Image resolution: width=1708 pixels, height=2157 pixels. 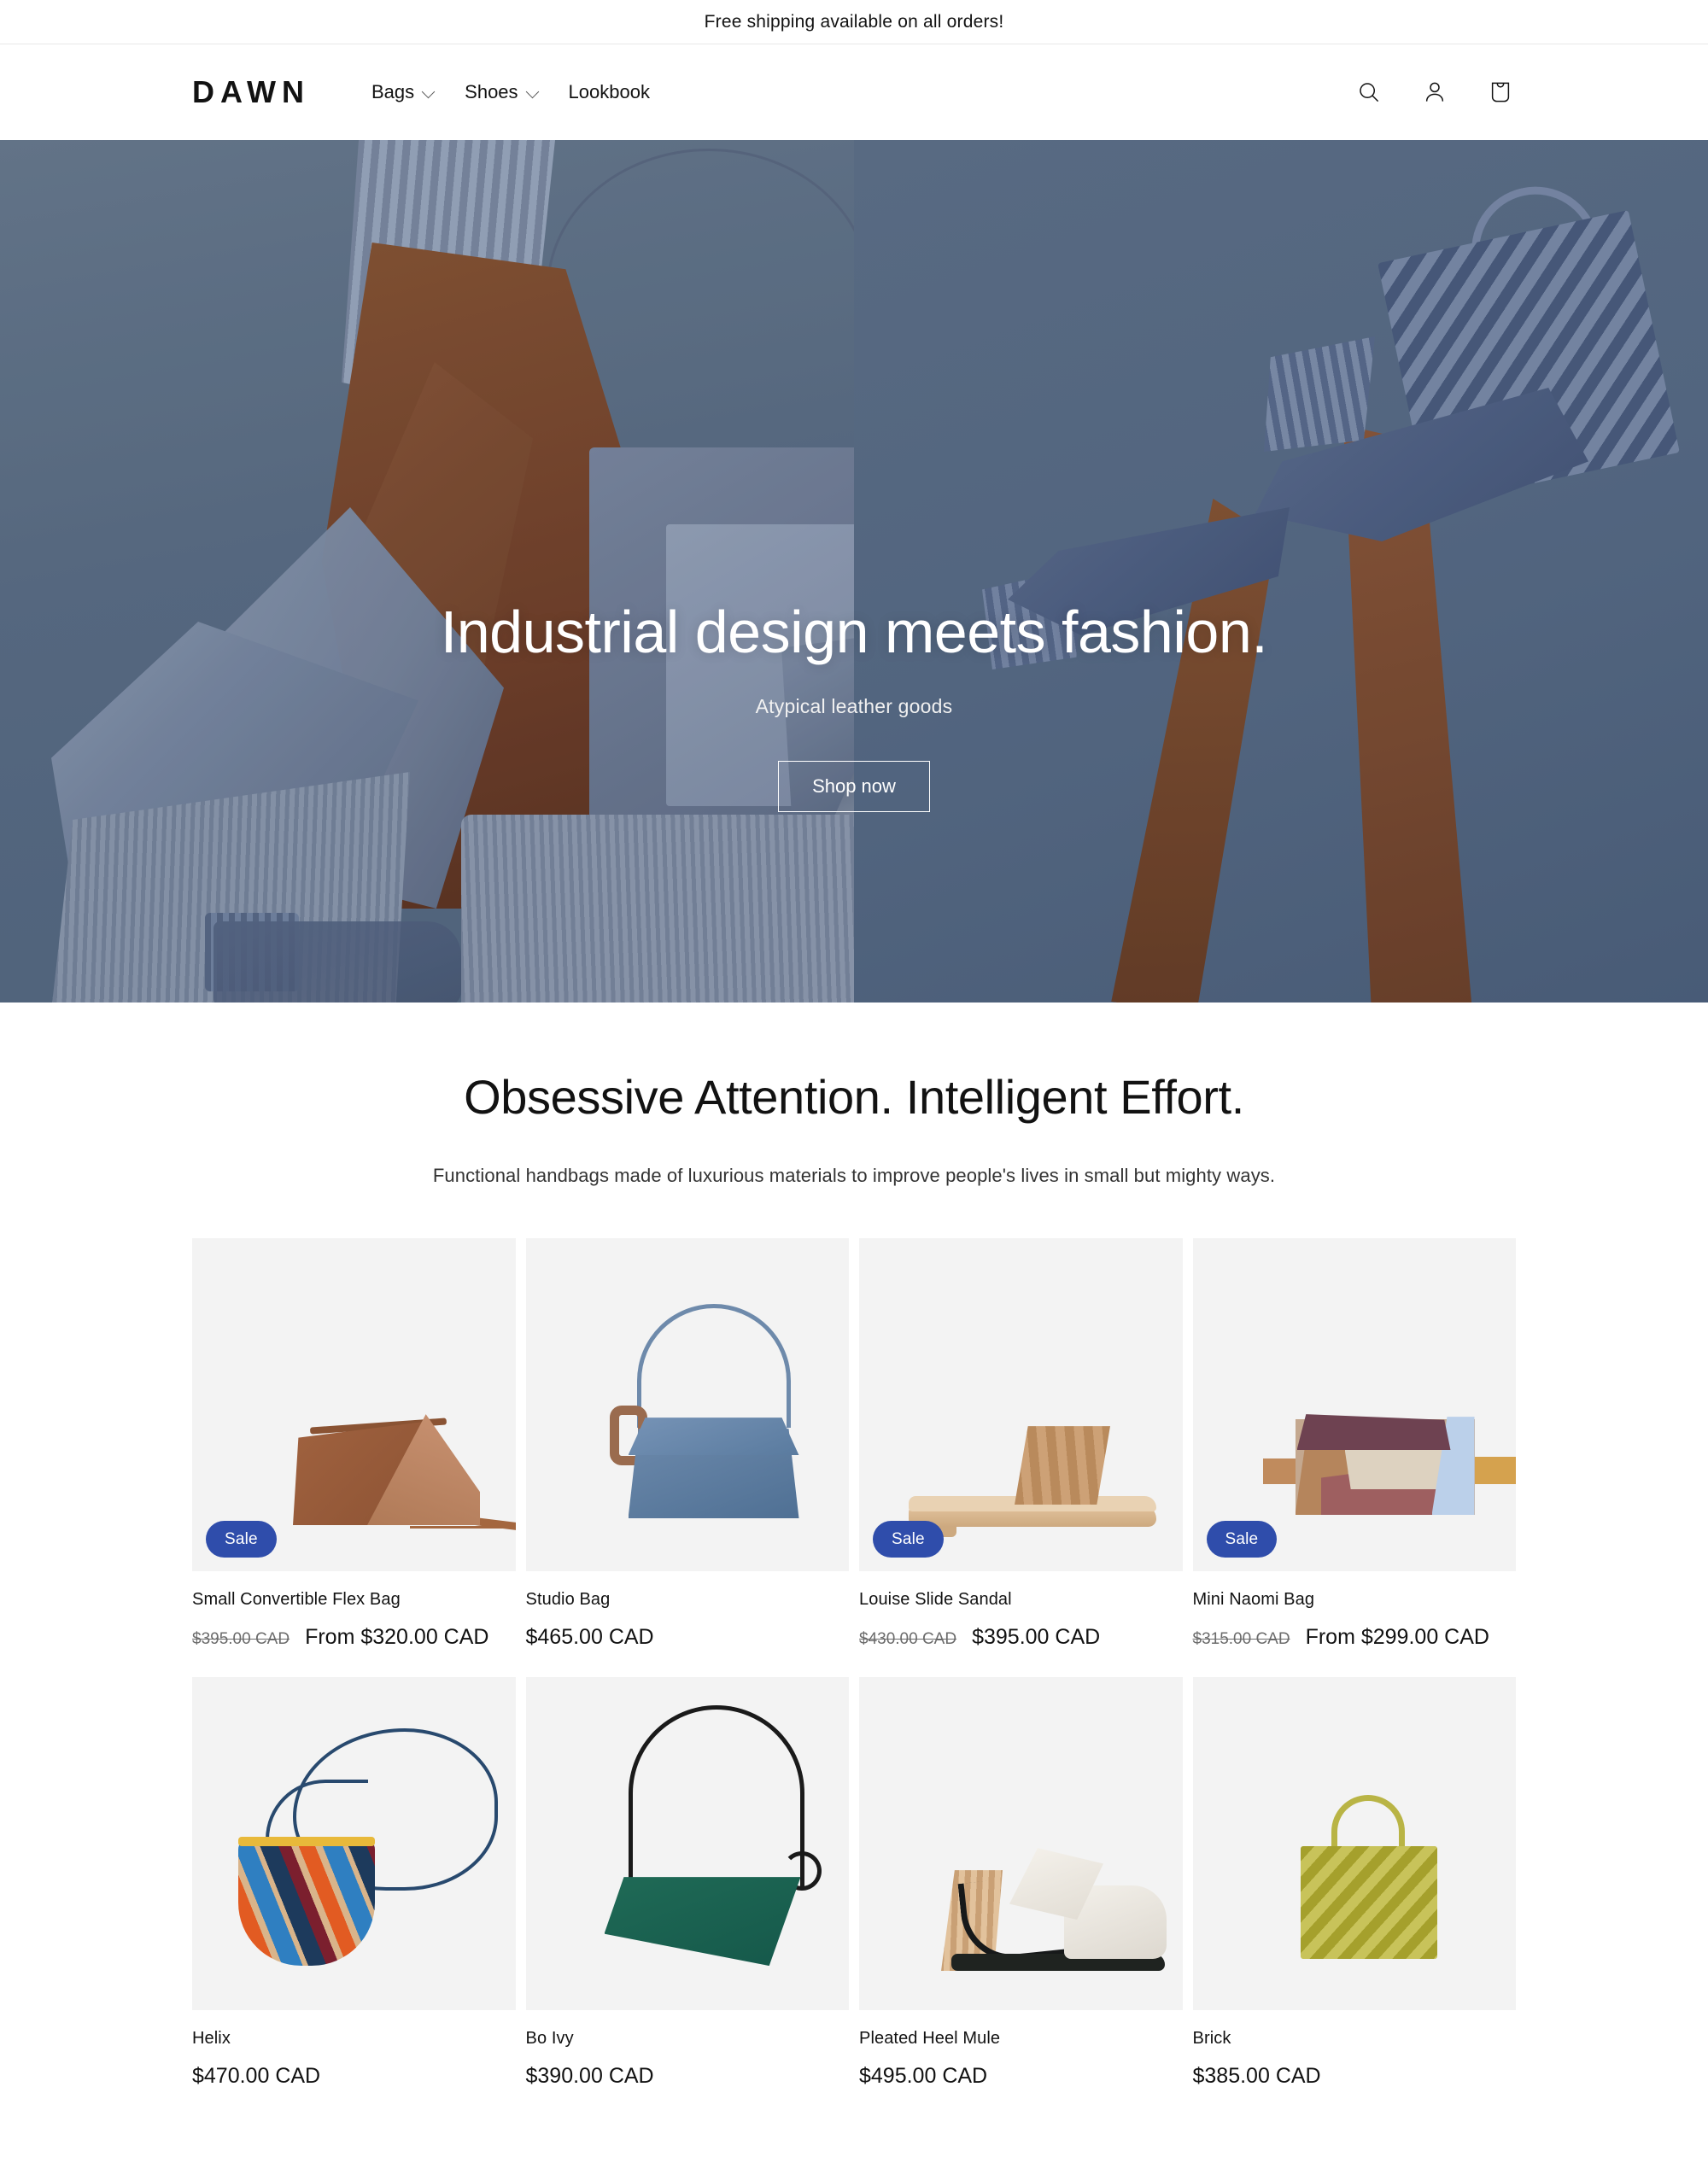 What do you see at coordinates (716, 1797) in the screenshot?
I see `bag-strap` at bounding box center [716, 1797].